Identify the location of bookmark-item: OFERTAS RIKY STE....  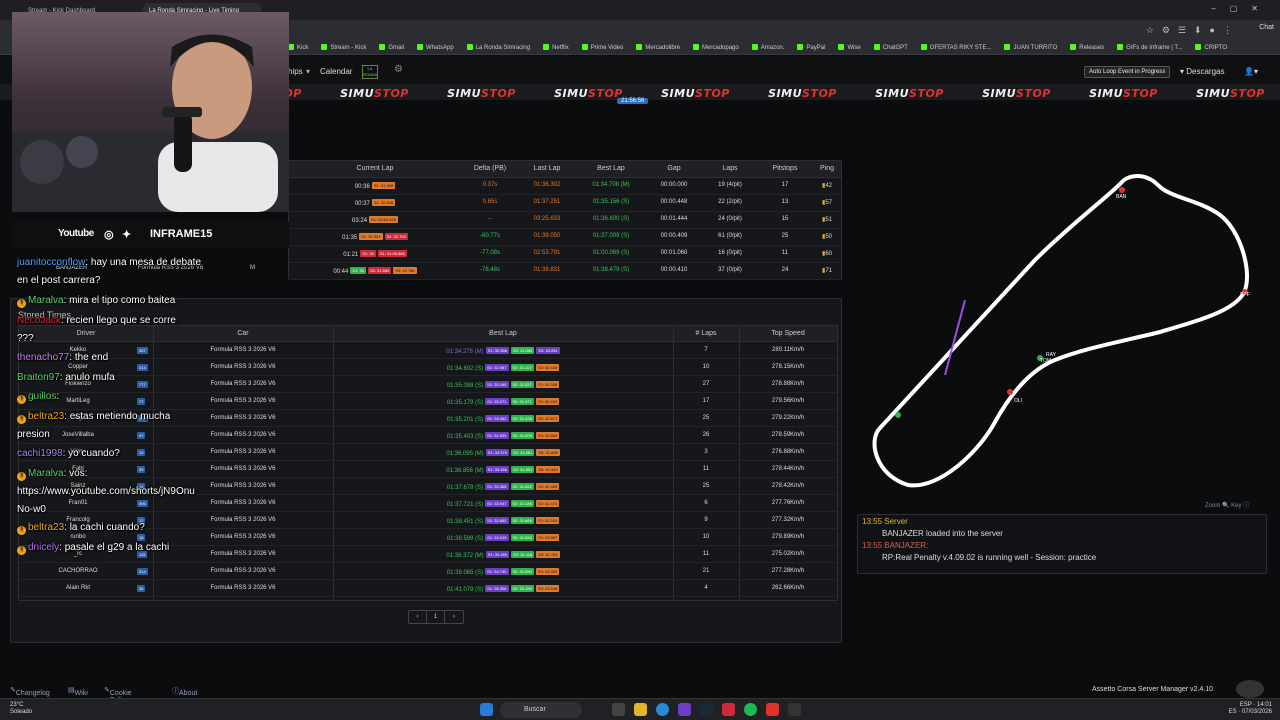
(956, 47).